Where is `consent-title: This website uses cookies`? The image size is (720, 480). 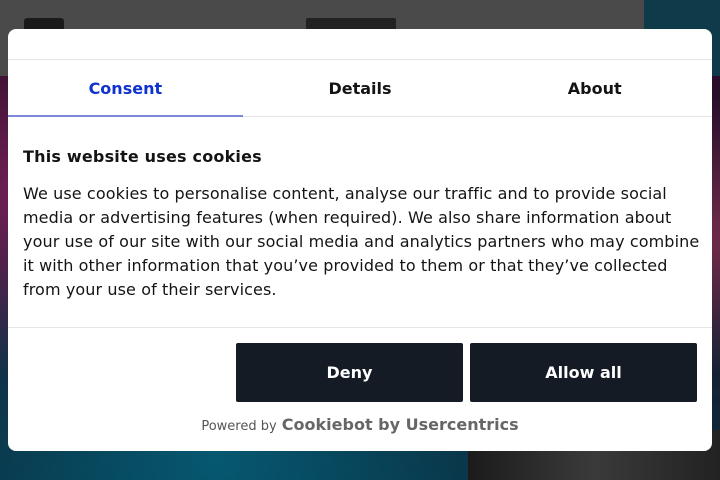 consent-title: This website uses cookies is located at coordinates (142, 156).